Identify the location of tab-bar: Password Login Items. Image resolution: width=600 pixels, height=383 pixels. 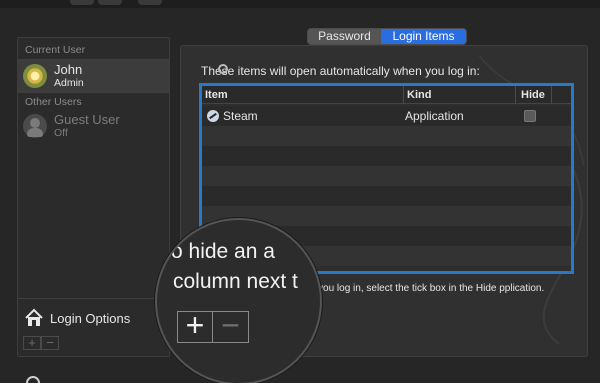
(387, 36).